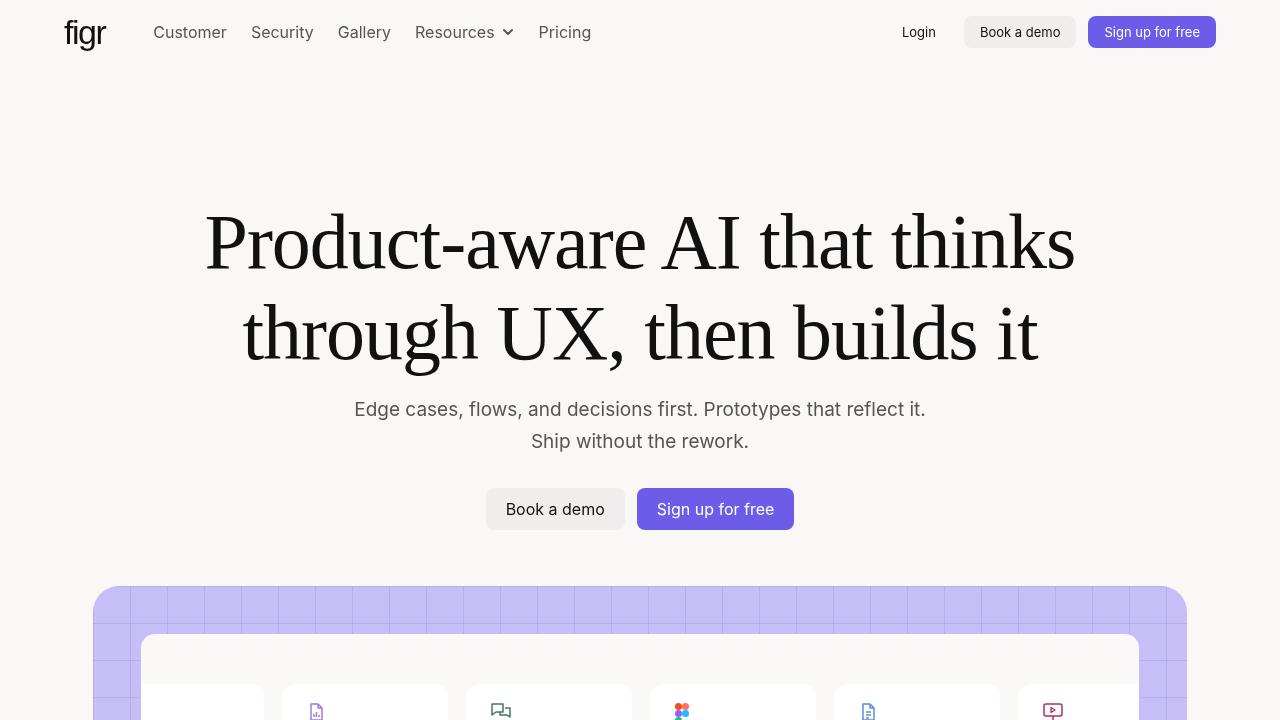 The width and height of the screenshot is (1280, 720). Describe the element at coordinates (190, 32) in the screenshot. I see `nav-link: Customer` at that location.